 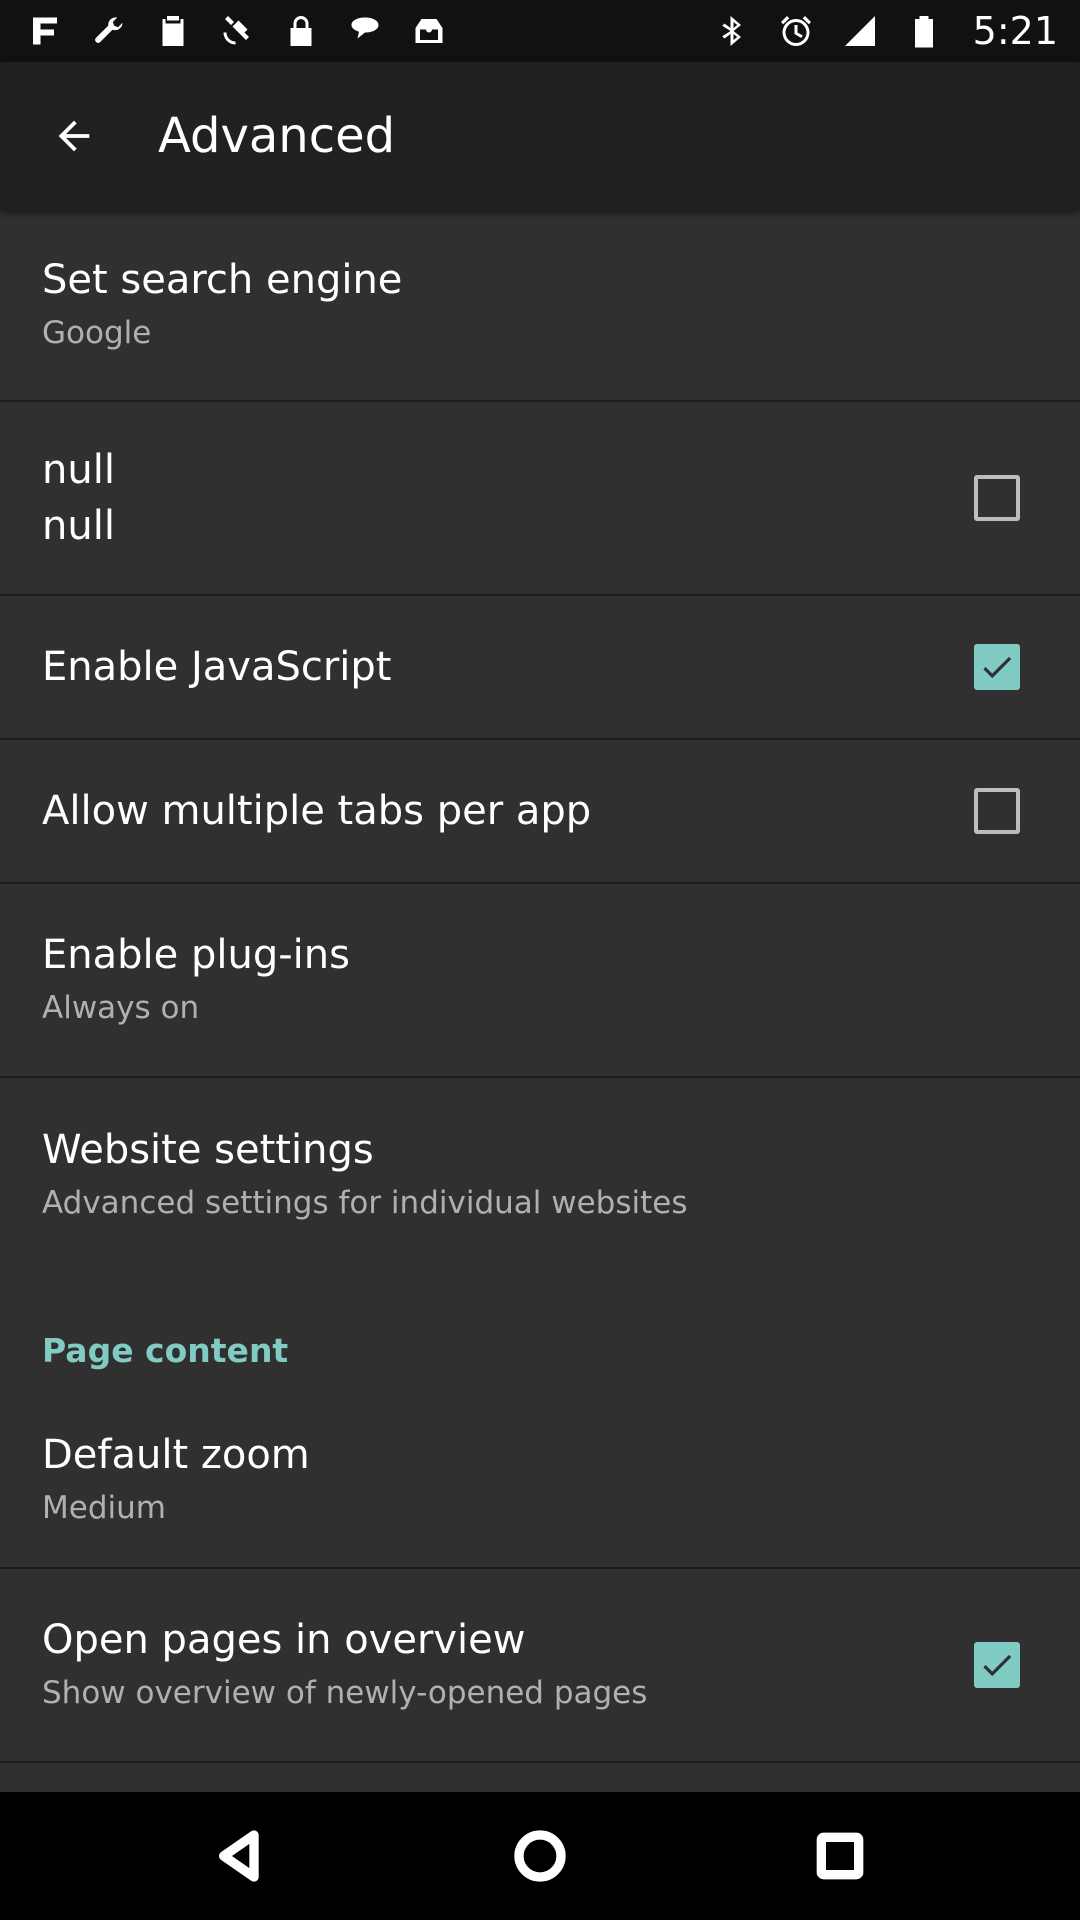 I want to click on setting-summary: Always on, so click(x=121, y=1008).